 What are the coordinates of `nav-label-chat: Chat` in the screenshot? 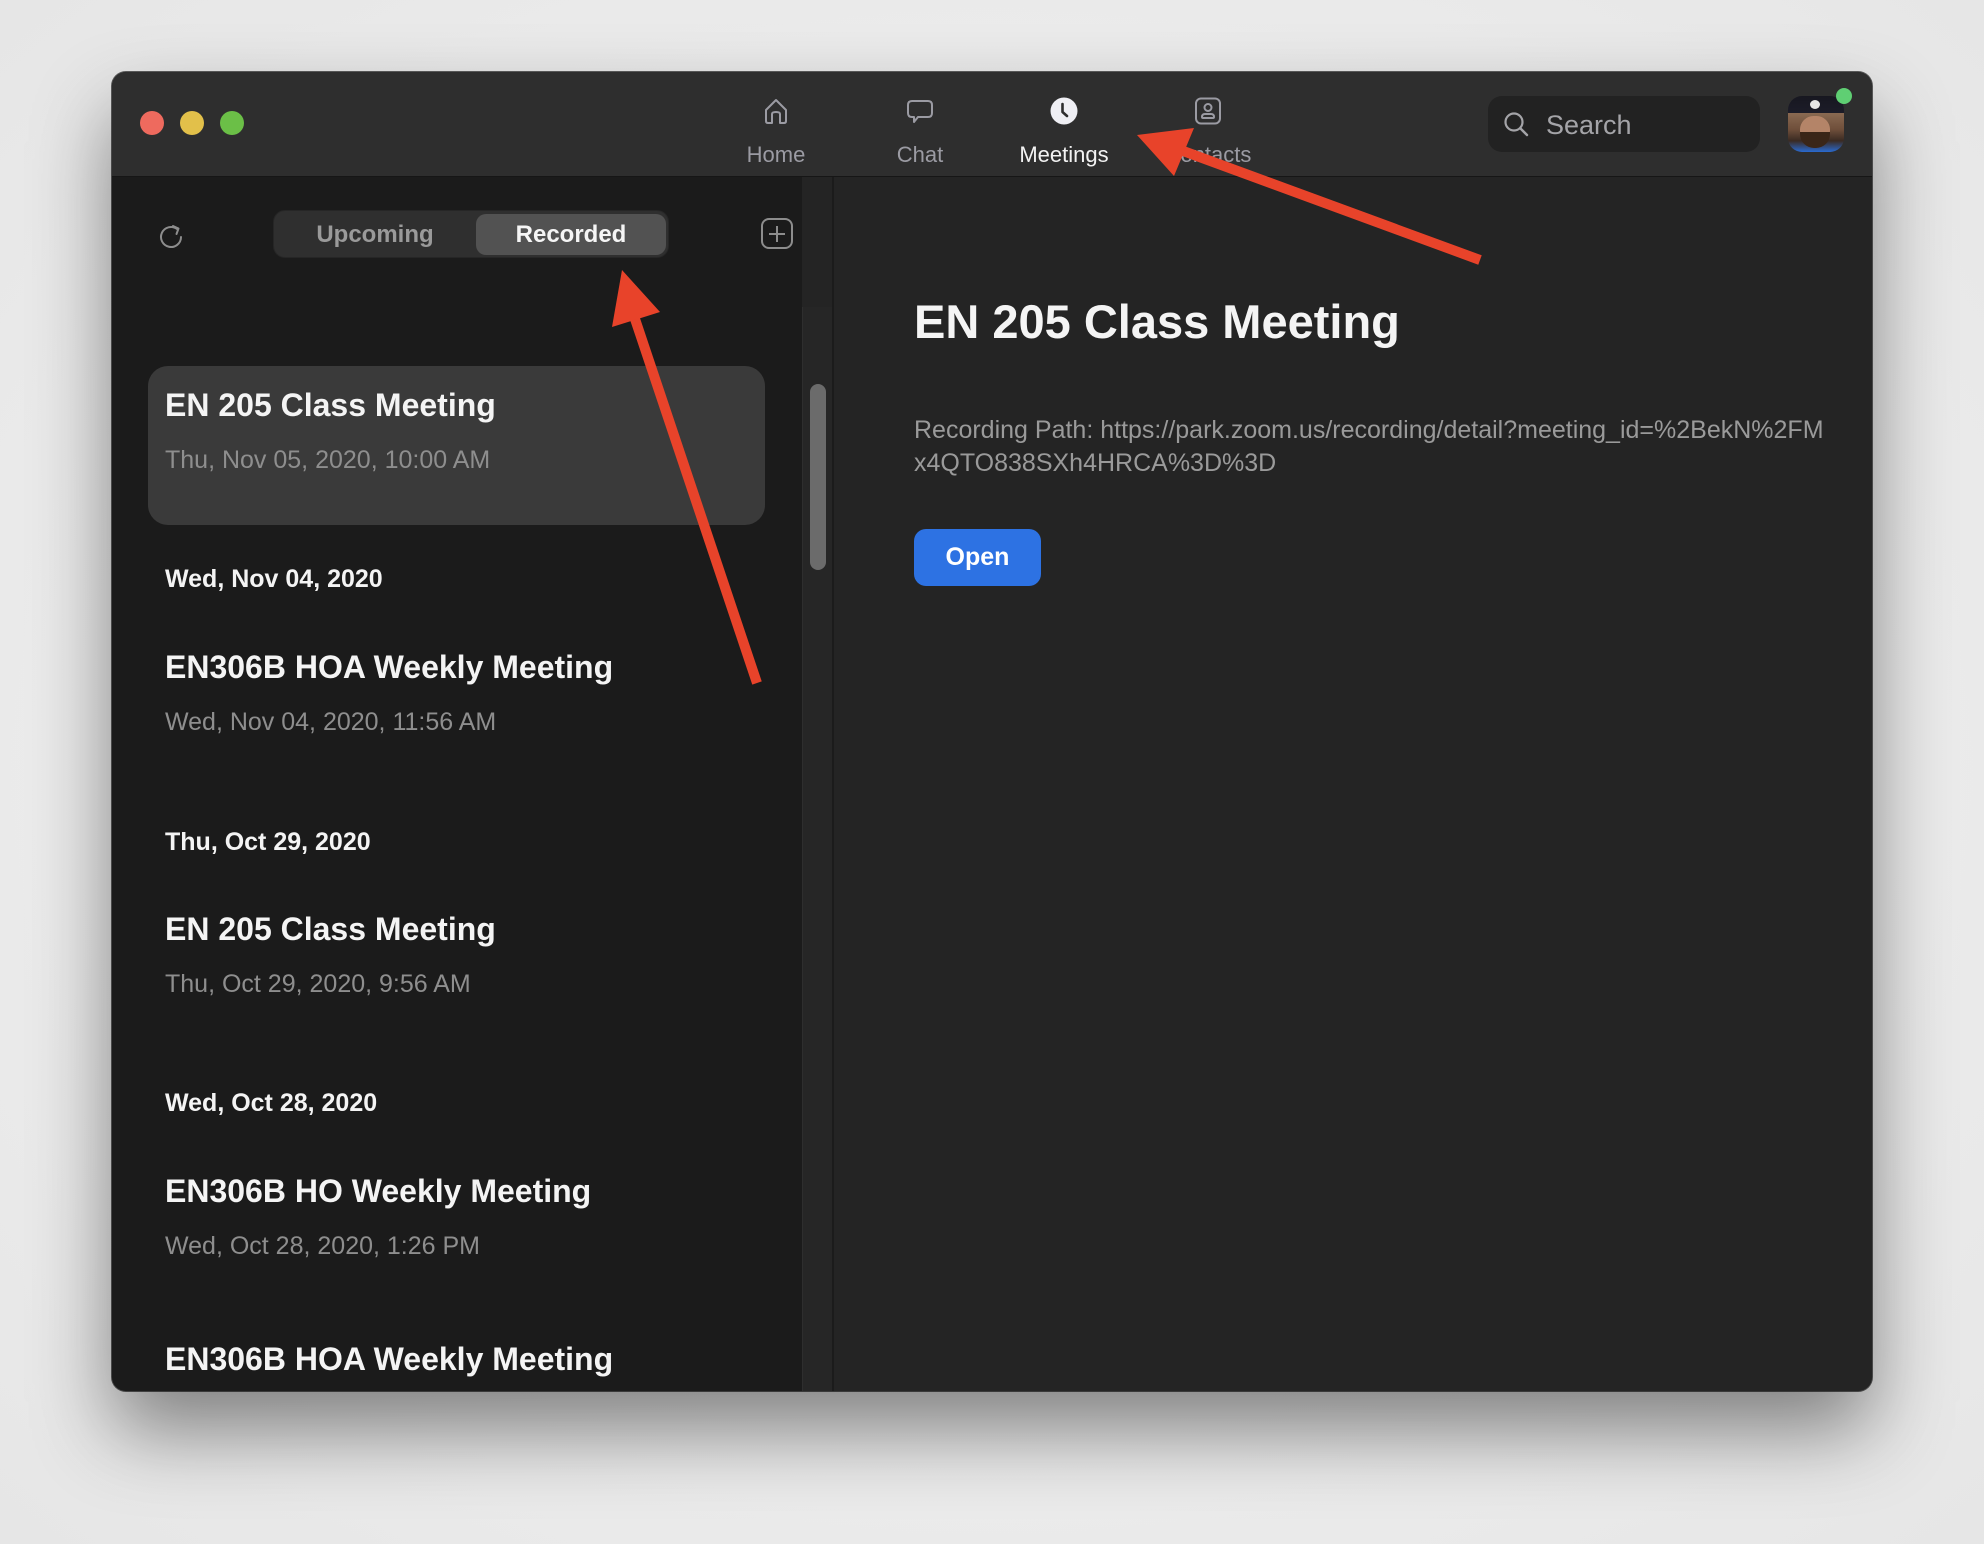 It's located at (920, 154).